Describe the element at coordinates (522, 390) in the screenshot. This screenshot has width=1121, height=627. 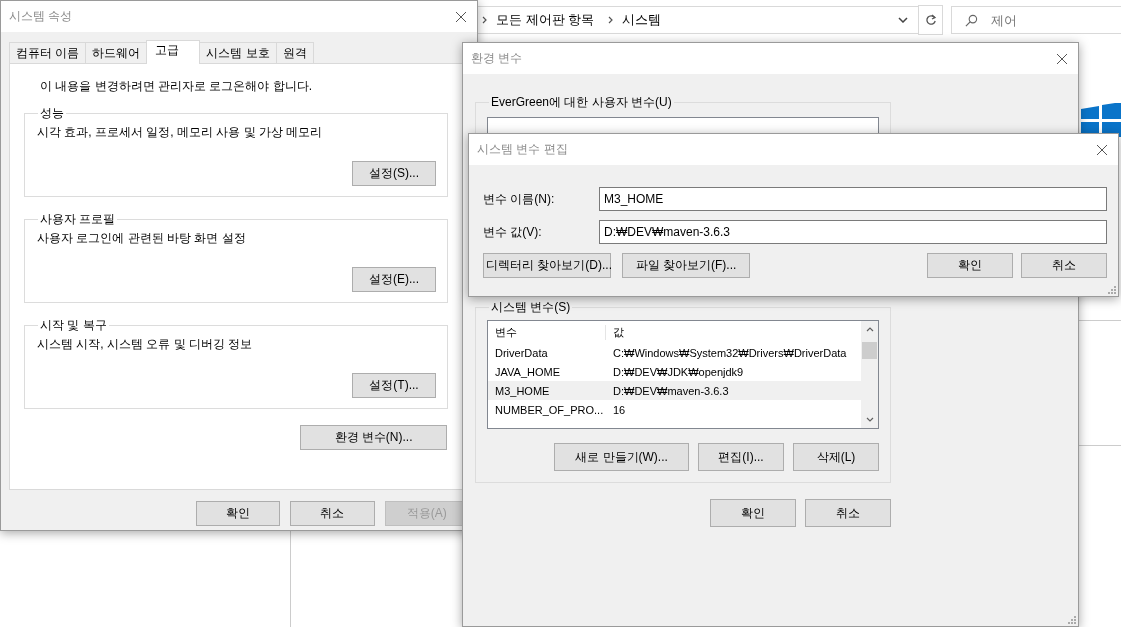
I see `variable-name: M3_HOME` at that location.